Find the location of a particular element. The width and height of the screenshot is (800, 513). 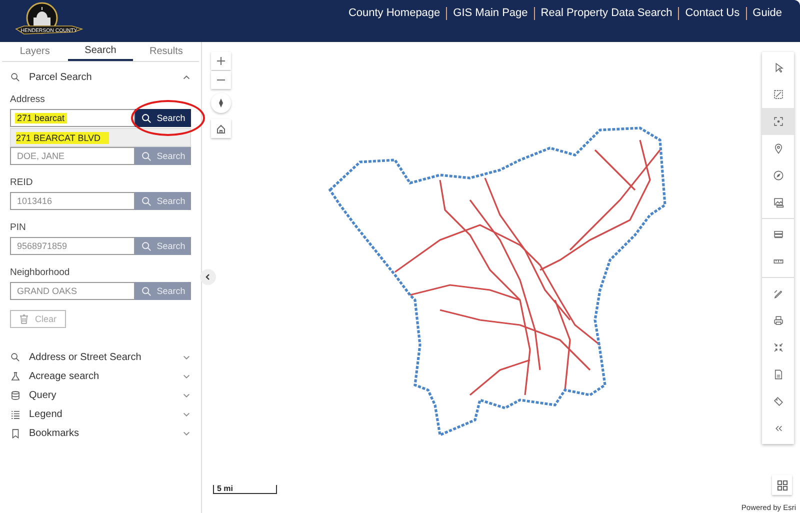

search-button: Search is located at coordinates (163, 118).